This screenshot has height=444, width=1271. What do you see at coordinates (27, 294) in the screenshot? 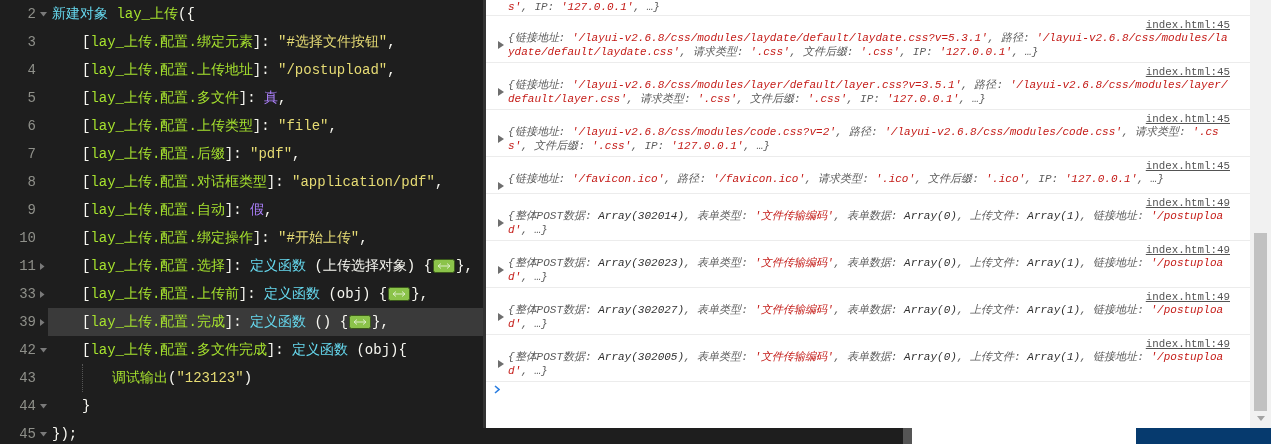
I see `line-number: 33` at bounding box center [27, 294].